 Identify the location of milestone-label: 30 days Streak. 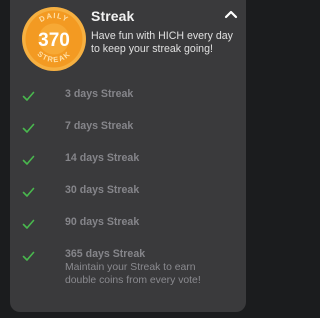
(102, 190).